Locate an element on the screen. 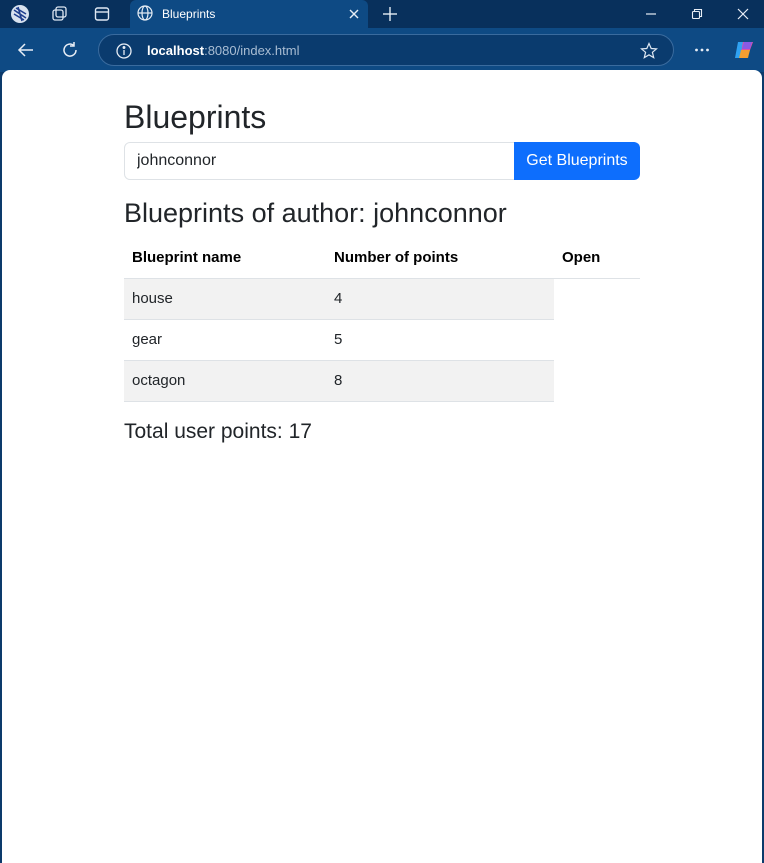 The height and width of the screenshot is (863, 764). tab-title: Blueprints is located at coordinates (189, 14).